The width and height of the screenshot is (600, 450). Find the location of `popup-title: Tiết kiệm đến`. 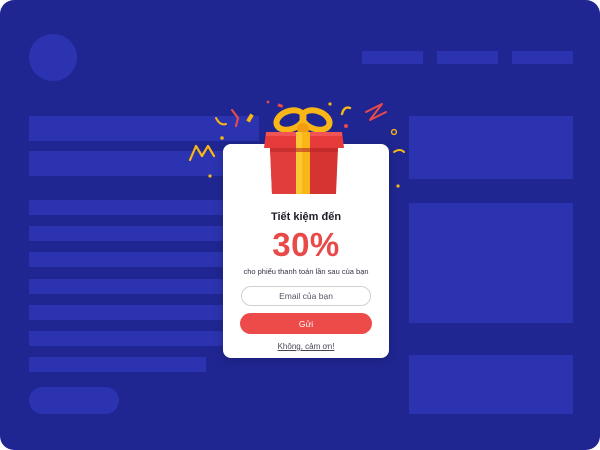

popup-title: Tiết kiệm đến is located at coordinates (306, 217).